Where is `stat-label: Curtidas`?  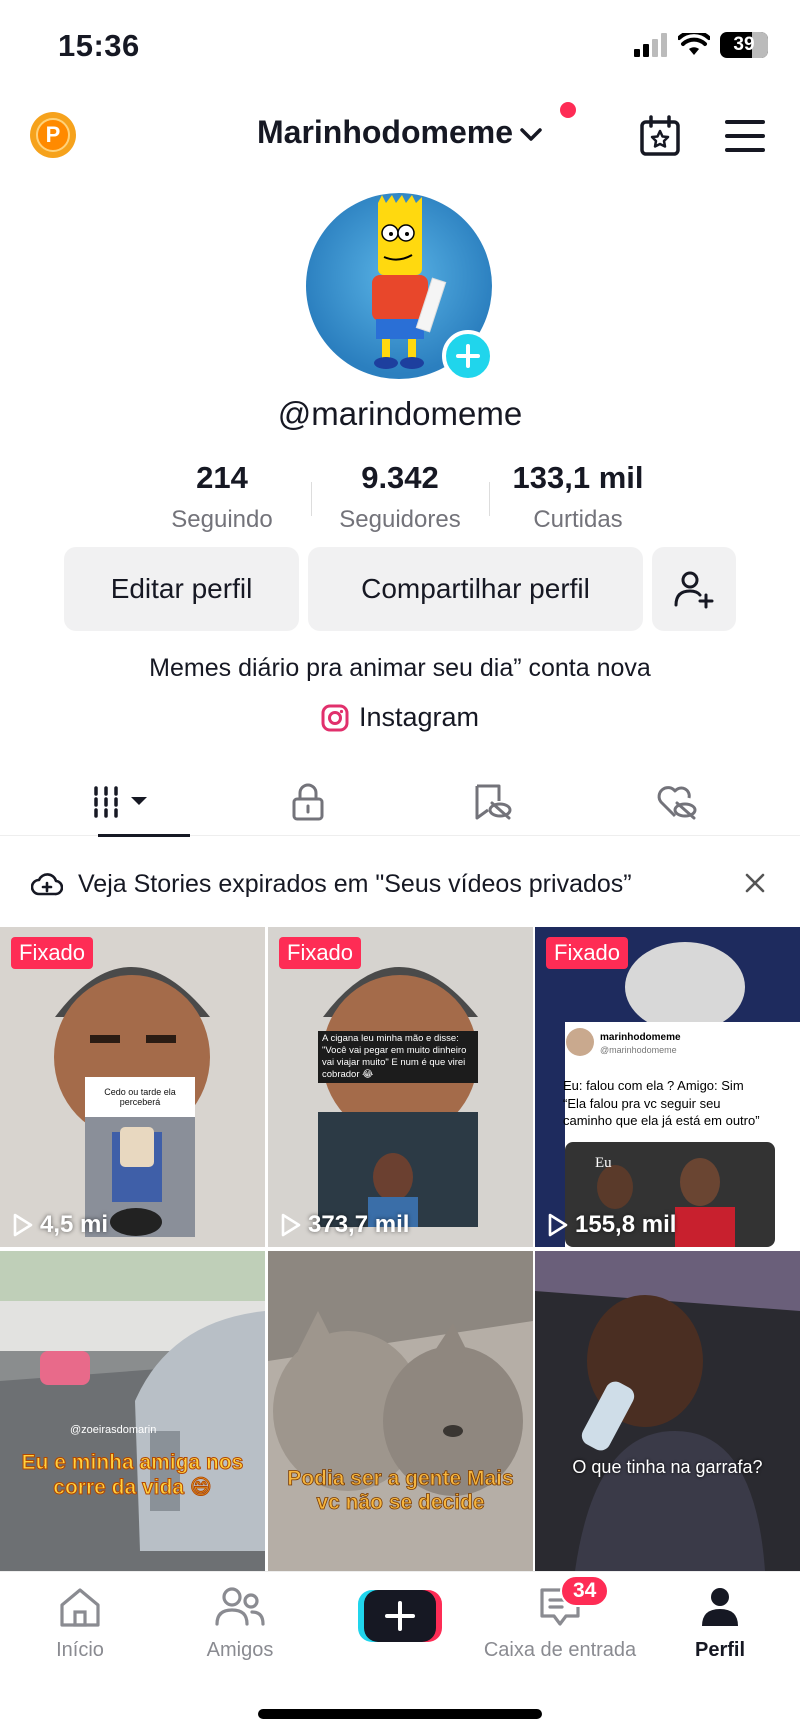 stat-label: Curtidas is located at coordinates (578, 519).